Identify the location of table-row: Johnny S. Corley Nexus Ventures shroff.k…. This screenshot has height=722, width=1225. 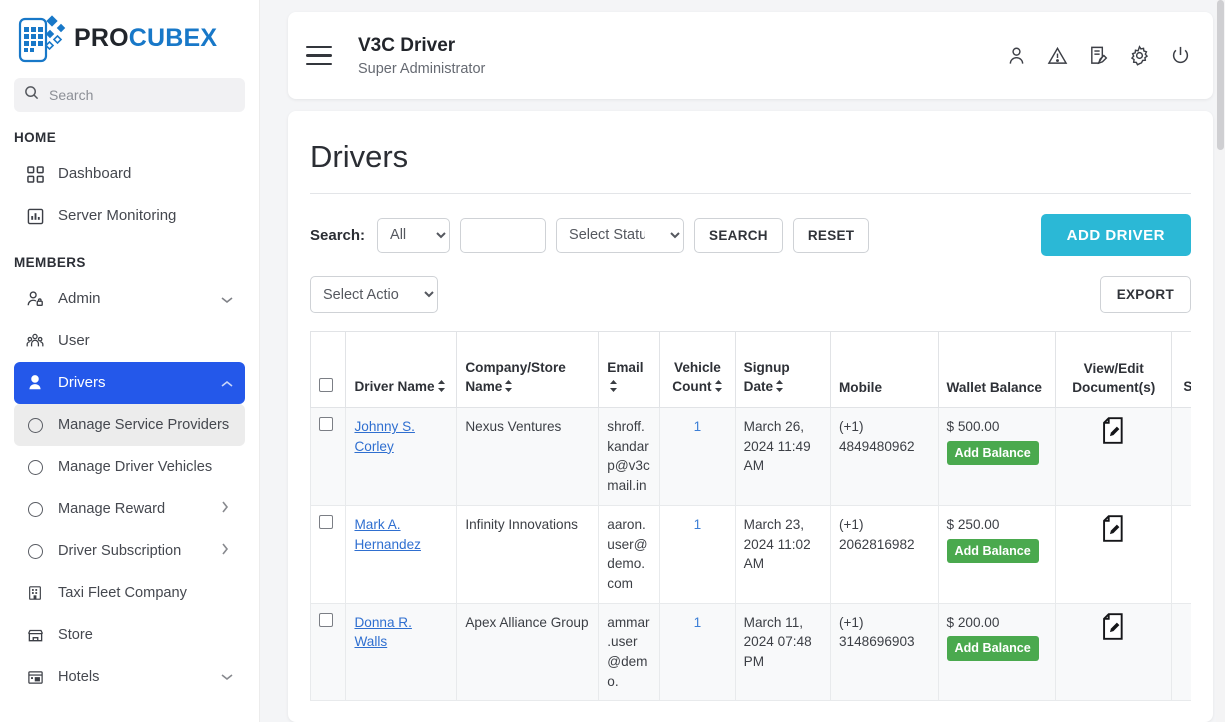
(750, 456).